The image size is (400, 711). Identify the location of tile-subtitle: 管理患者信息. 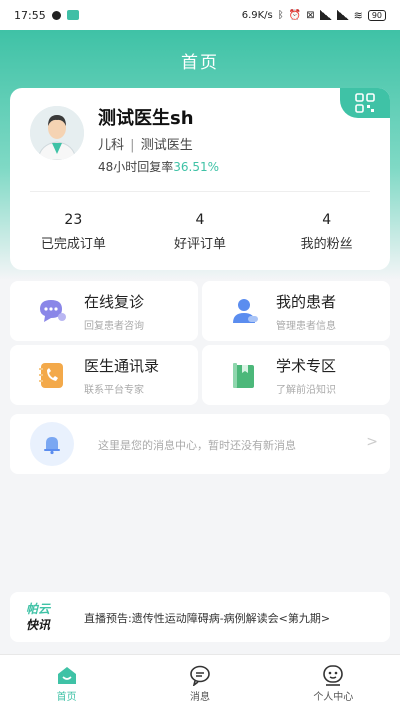
(306, 326).